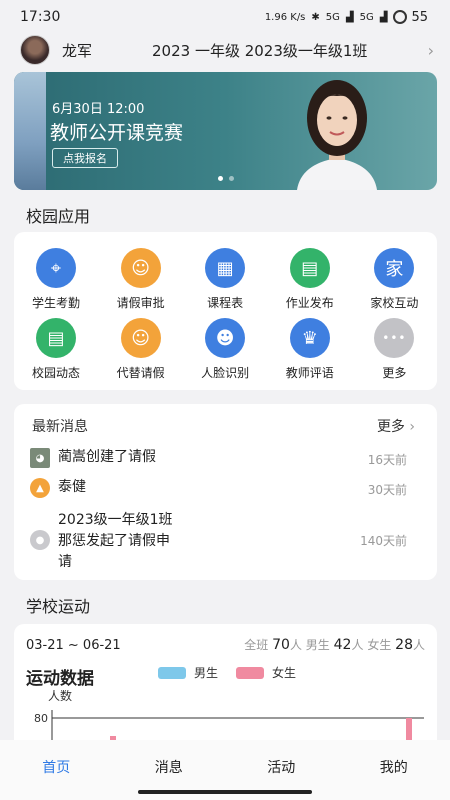  I want to click on app-label: 请假审批, so click(140, 303).